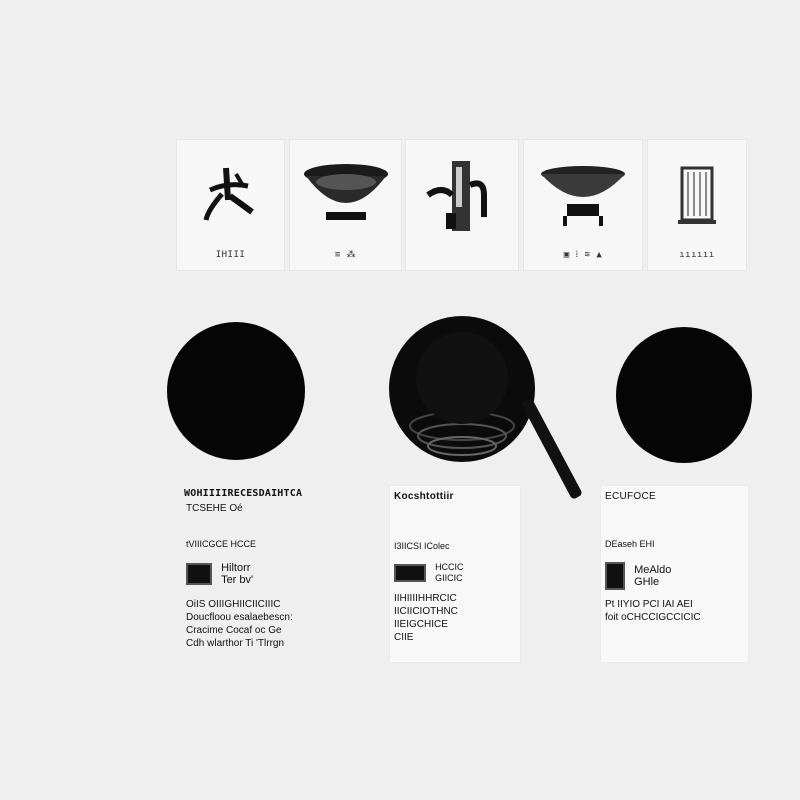  What do you see at coordinates (237, 580) in the screenshot?
I see `card-1-feature-2: Ter bv'` at bounding box center [237, 580].